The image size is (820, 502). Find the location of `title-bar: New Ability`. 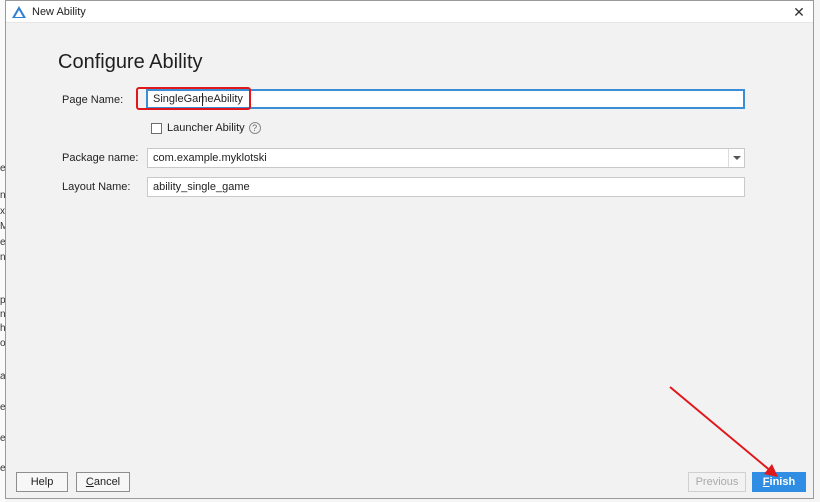

title-bar: New Ability is located at coordinates (409, 12).